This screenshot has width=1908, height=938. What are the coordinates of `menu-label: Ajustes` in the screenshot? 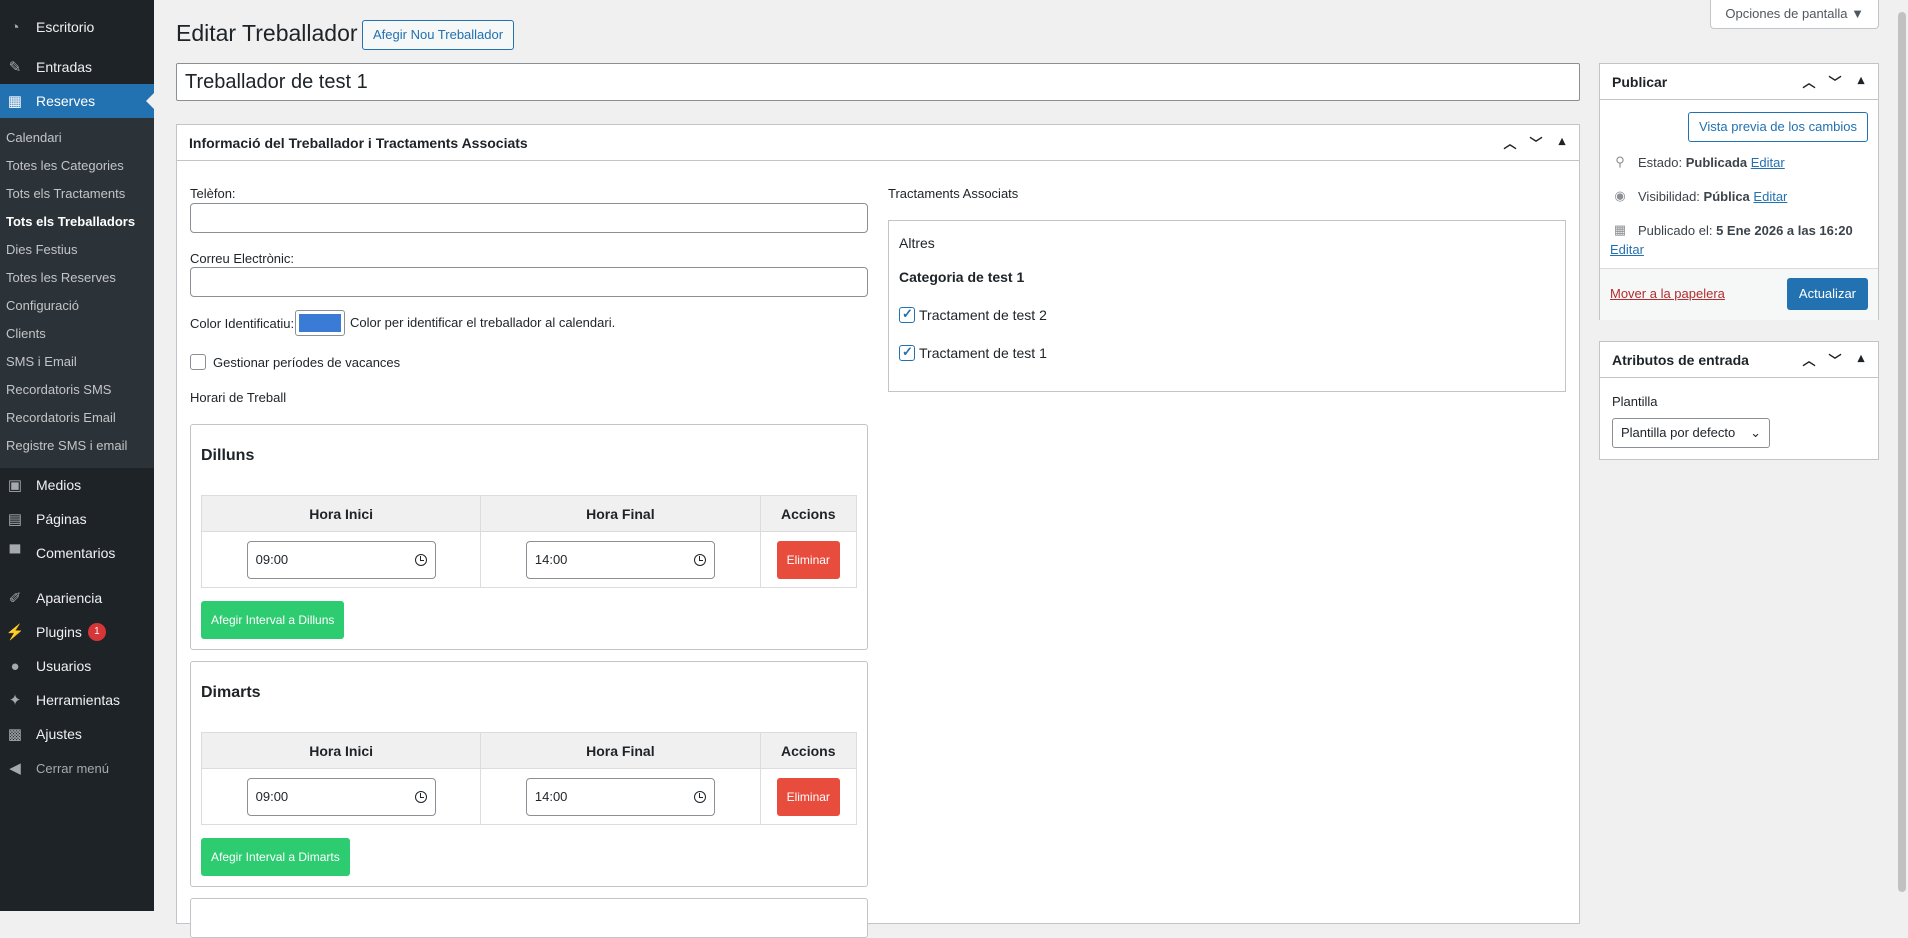 It's located at (59, 734).